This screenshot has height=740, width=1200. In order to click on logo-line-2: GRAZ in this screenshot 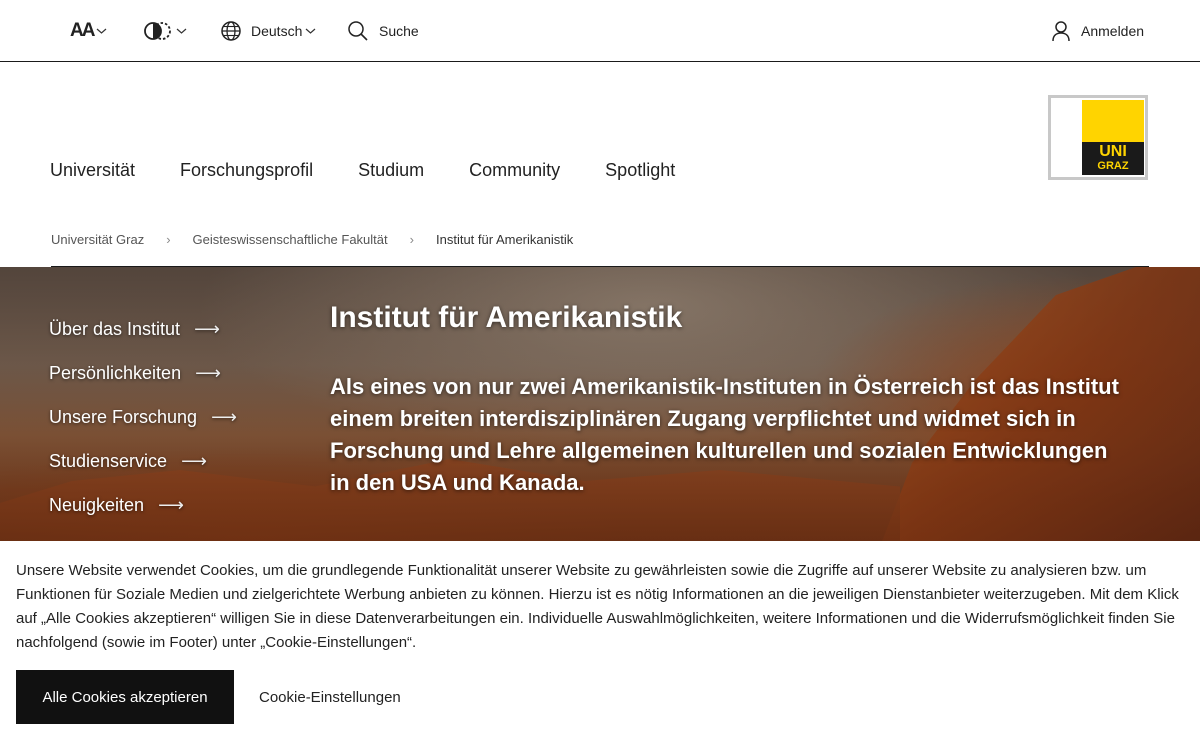, I will do `click(1113, 166)`.